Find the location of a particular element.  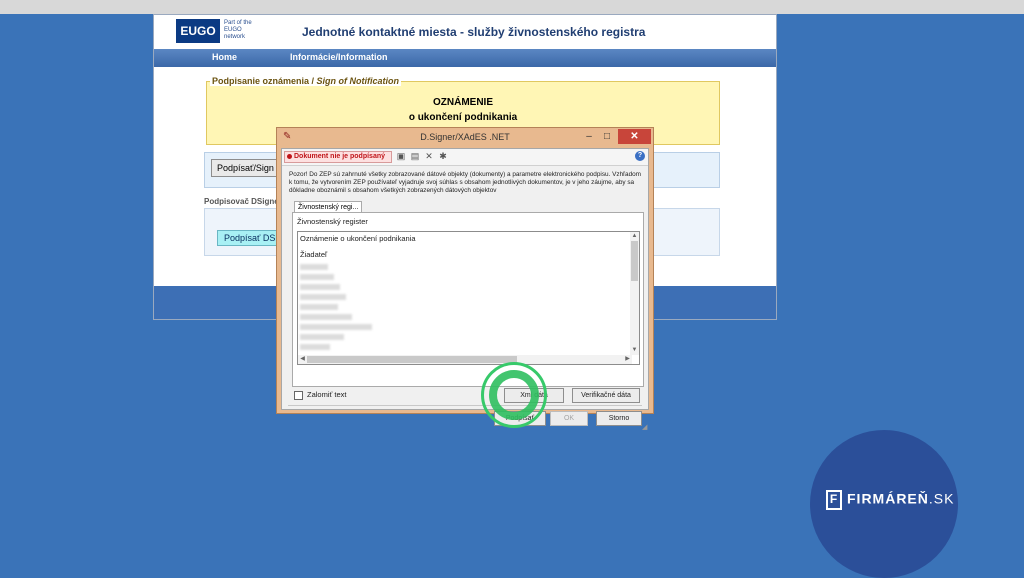

maximize-icon: □ is located at coordinates (607, 137).